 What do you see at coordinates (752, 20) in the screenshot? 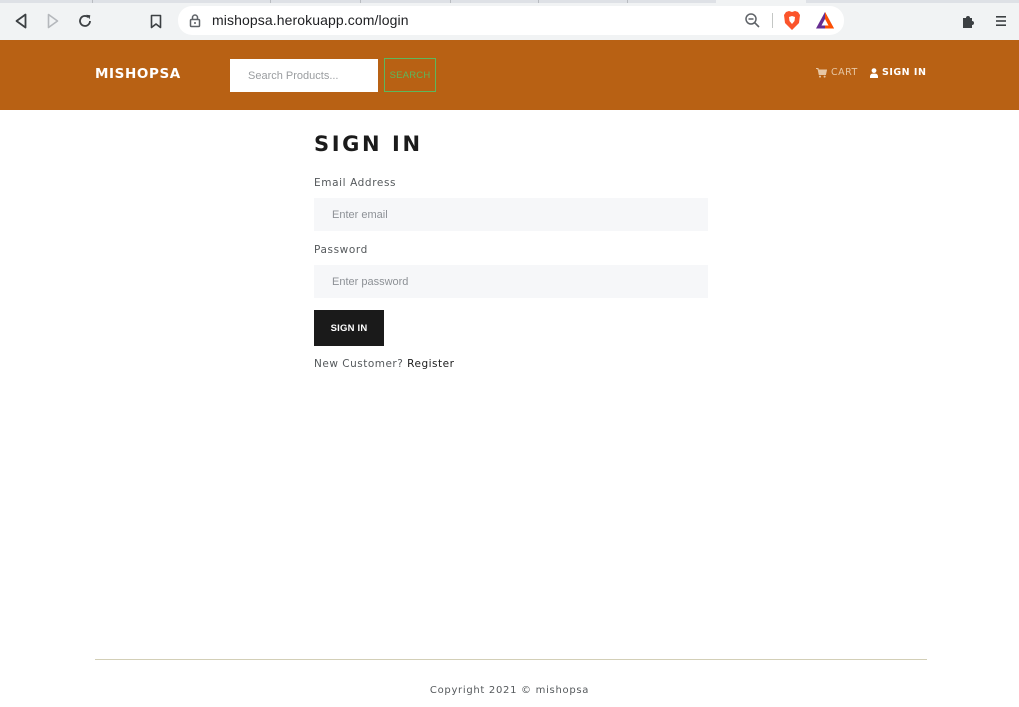
I see `zoom-out-icon` at bounding box center [752, 20].